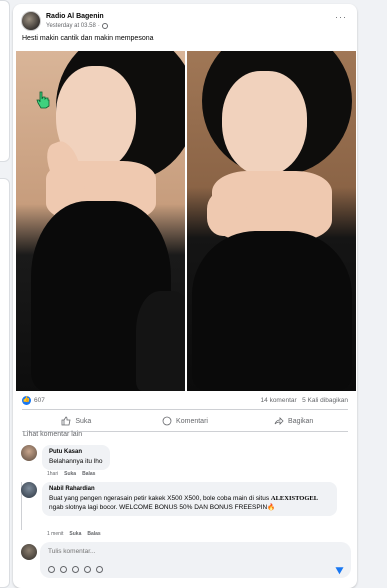 The width and height of the screenshot is (387, 588). I want to click on photo-face, so click(264, 123).